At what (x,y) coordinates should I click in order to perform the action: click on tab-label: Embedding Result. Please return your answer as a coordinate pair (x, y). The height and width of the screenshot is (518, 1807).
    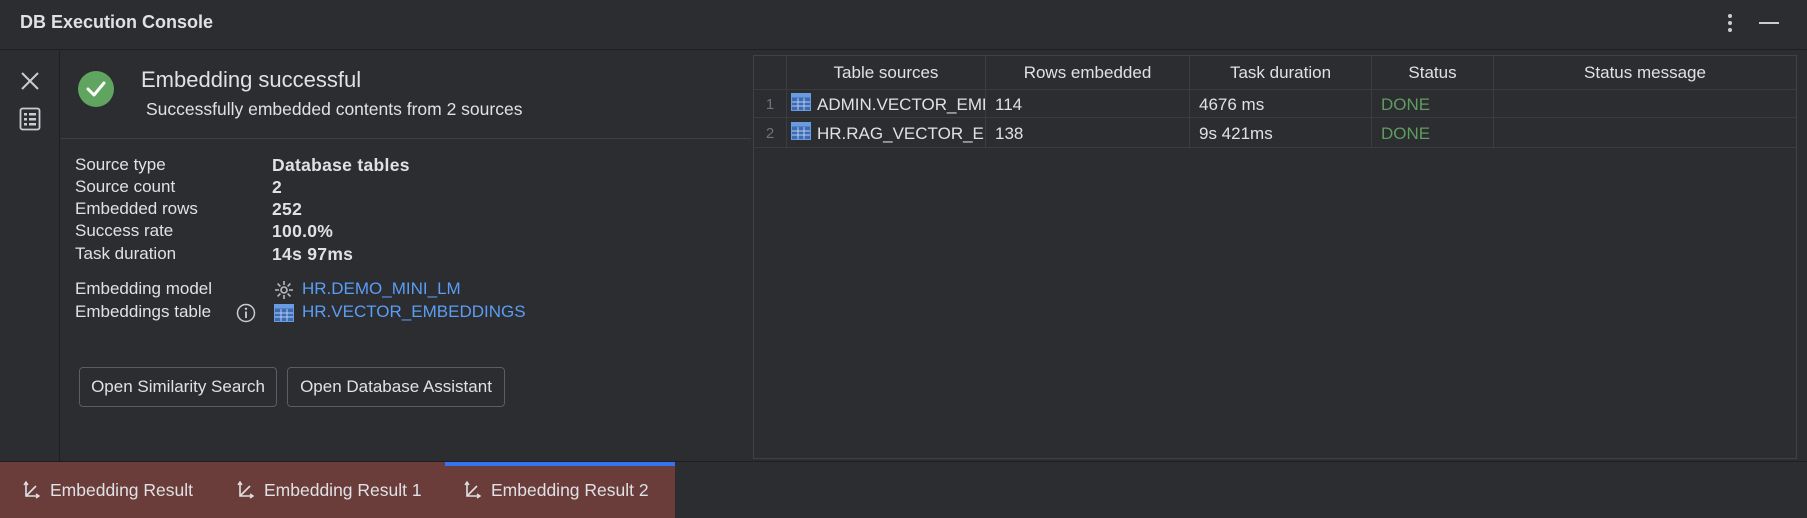
    Looking at the image, I should click on (121, 489).